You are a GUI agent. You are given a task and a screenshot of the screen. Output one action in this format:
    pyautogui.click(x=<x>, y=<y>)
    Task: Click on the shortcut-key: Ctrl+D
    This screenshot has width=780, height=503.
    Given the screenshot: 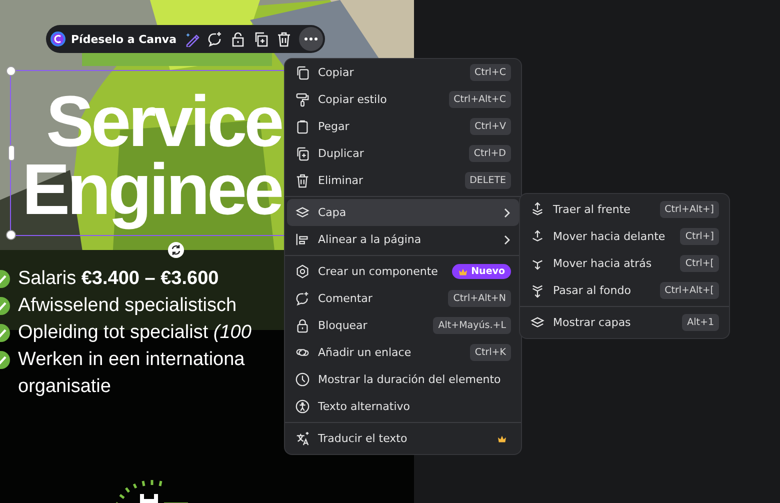 What is the action you would take?
    pyautogui.click(x=489, y=153)
    